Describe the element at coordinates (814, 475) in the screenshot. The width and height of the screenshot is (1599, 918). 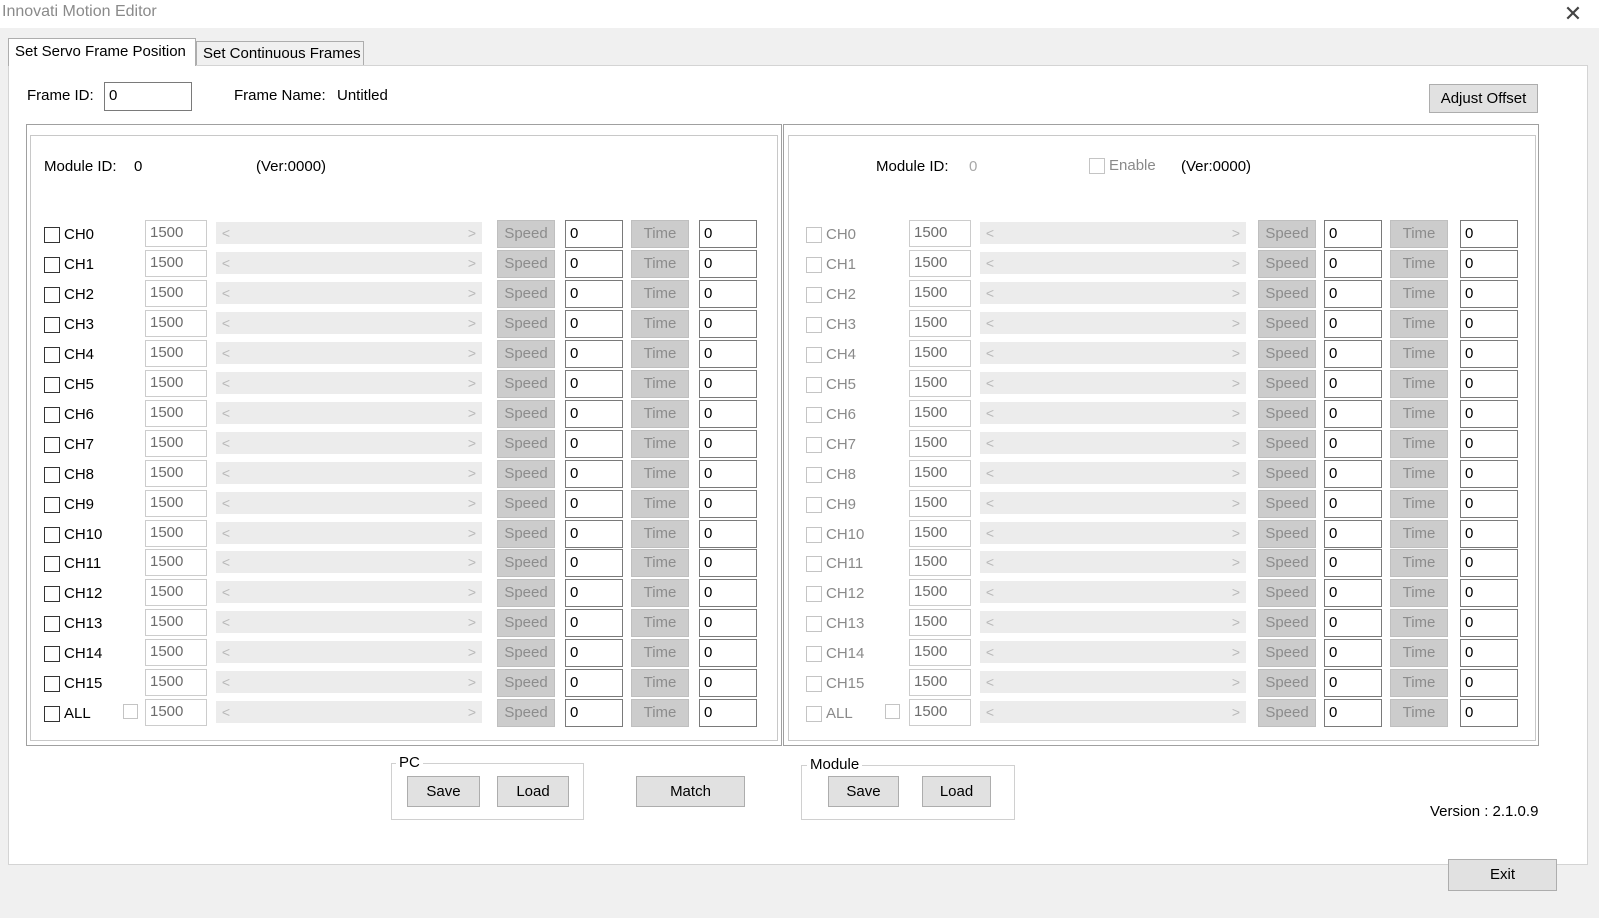
I see `right-ch8-checkbox` at that location.